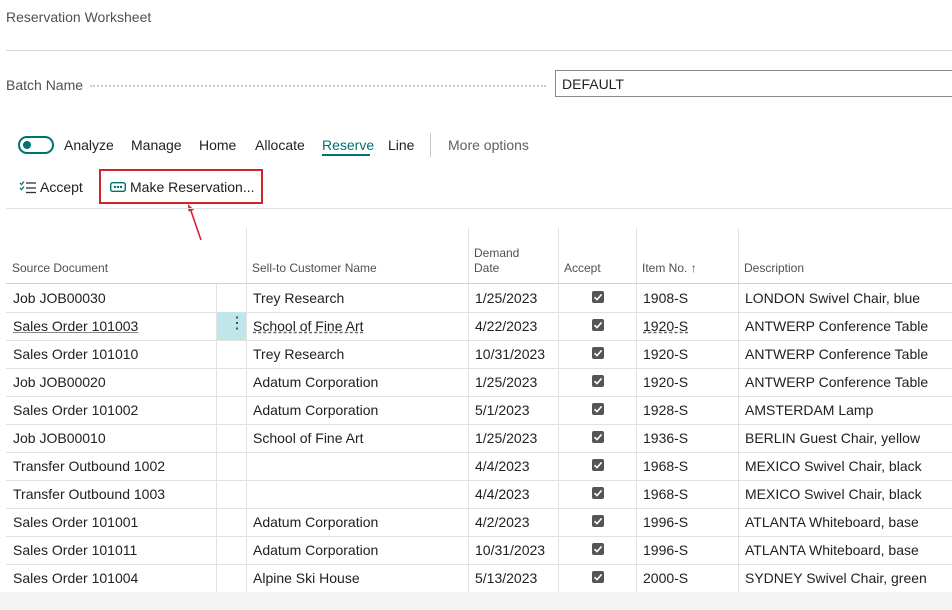 The height and width of the screenshot is (610, 952). I want to click on cell-demand-date: 4/22/2023, so click(506, 326).